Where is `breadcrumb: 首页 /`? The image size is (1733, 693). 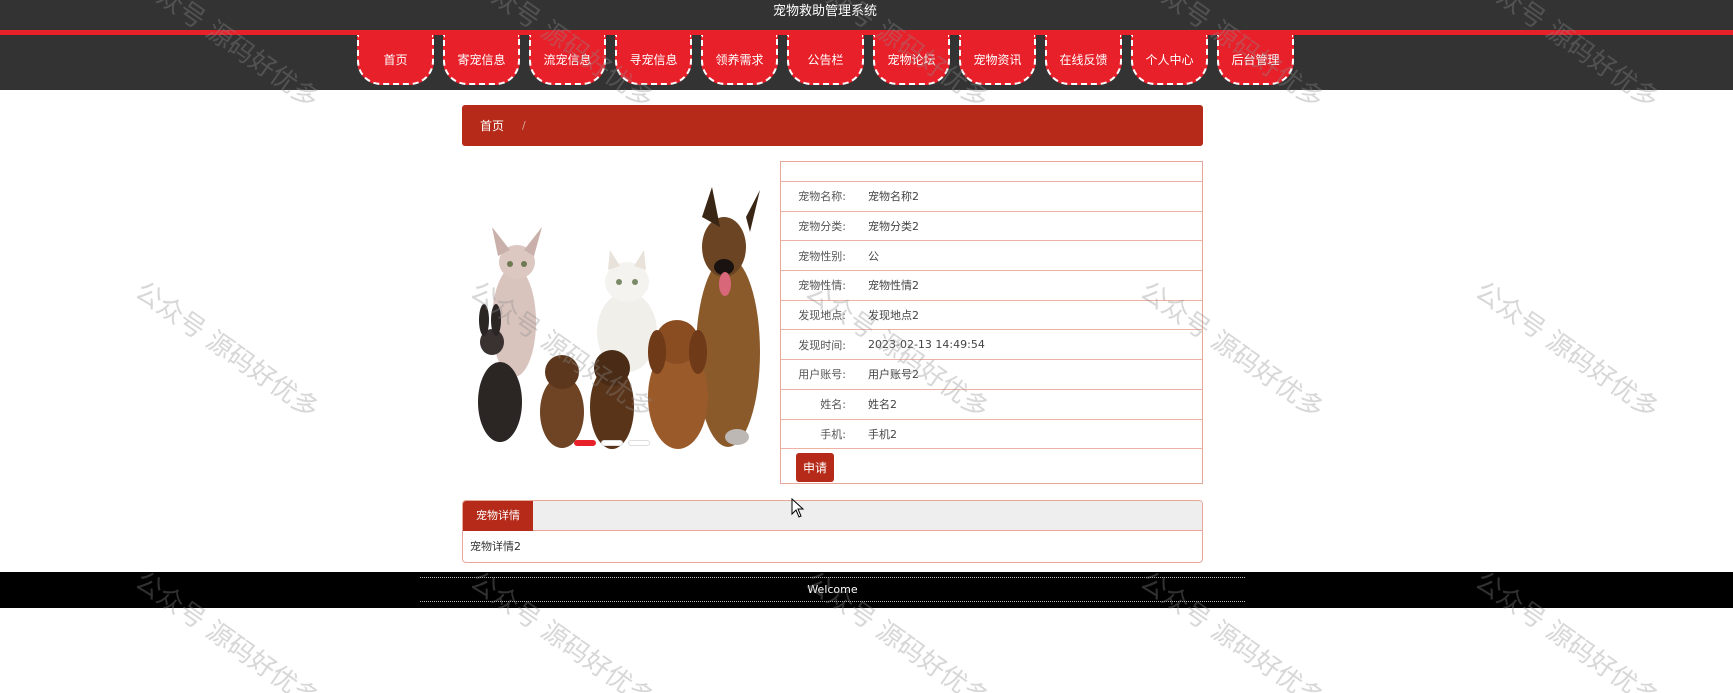
breadcrumb: 首页 / is located at coordinates (832, 125).